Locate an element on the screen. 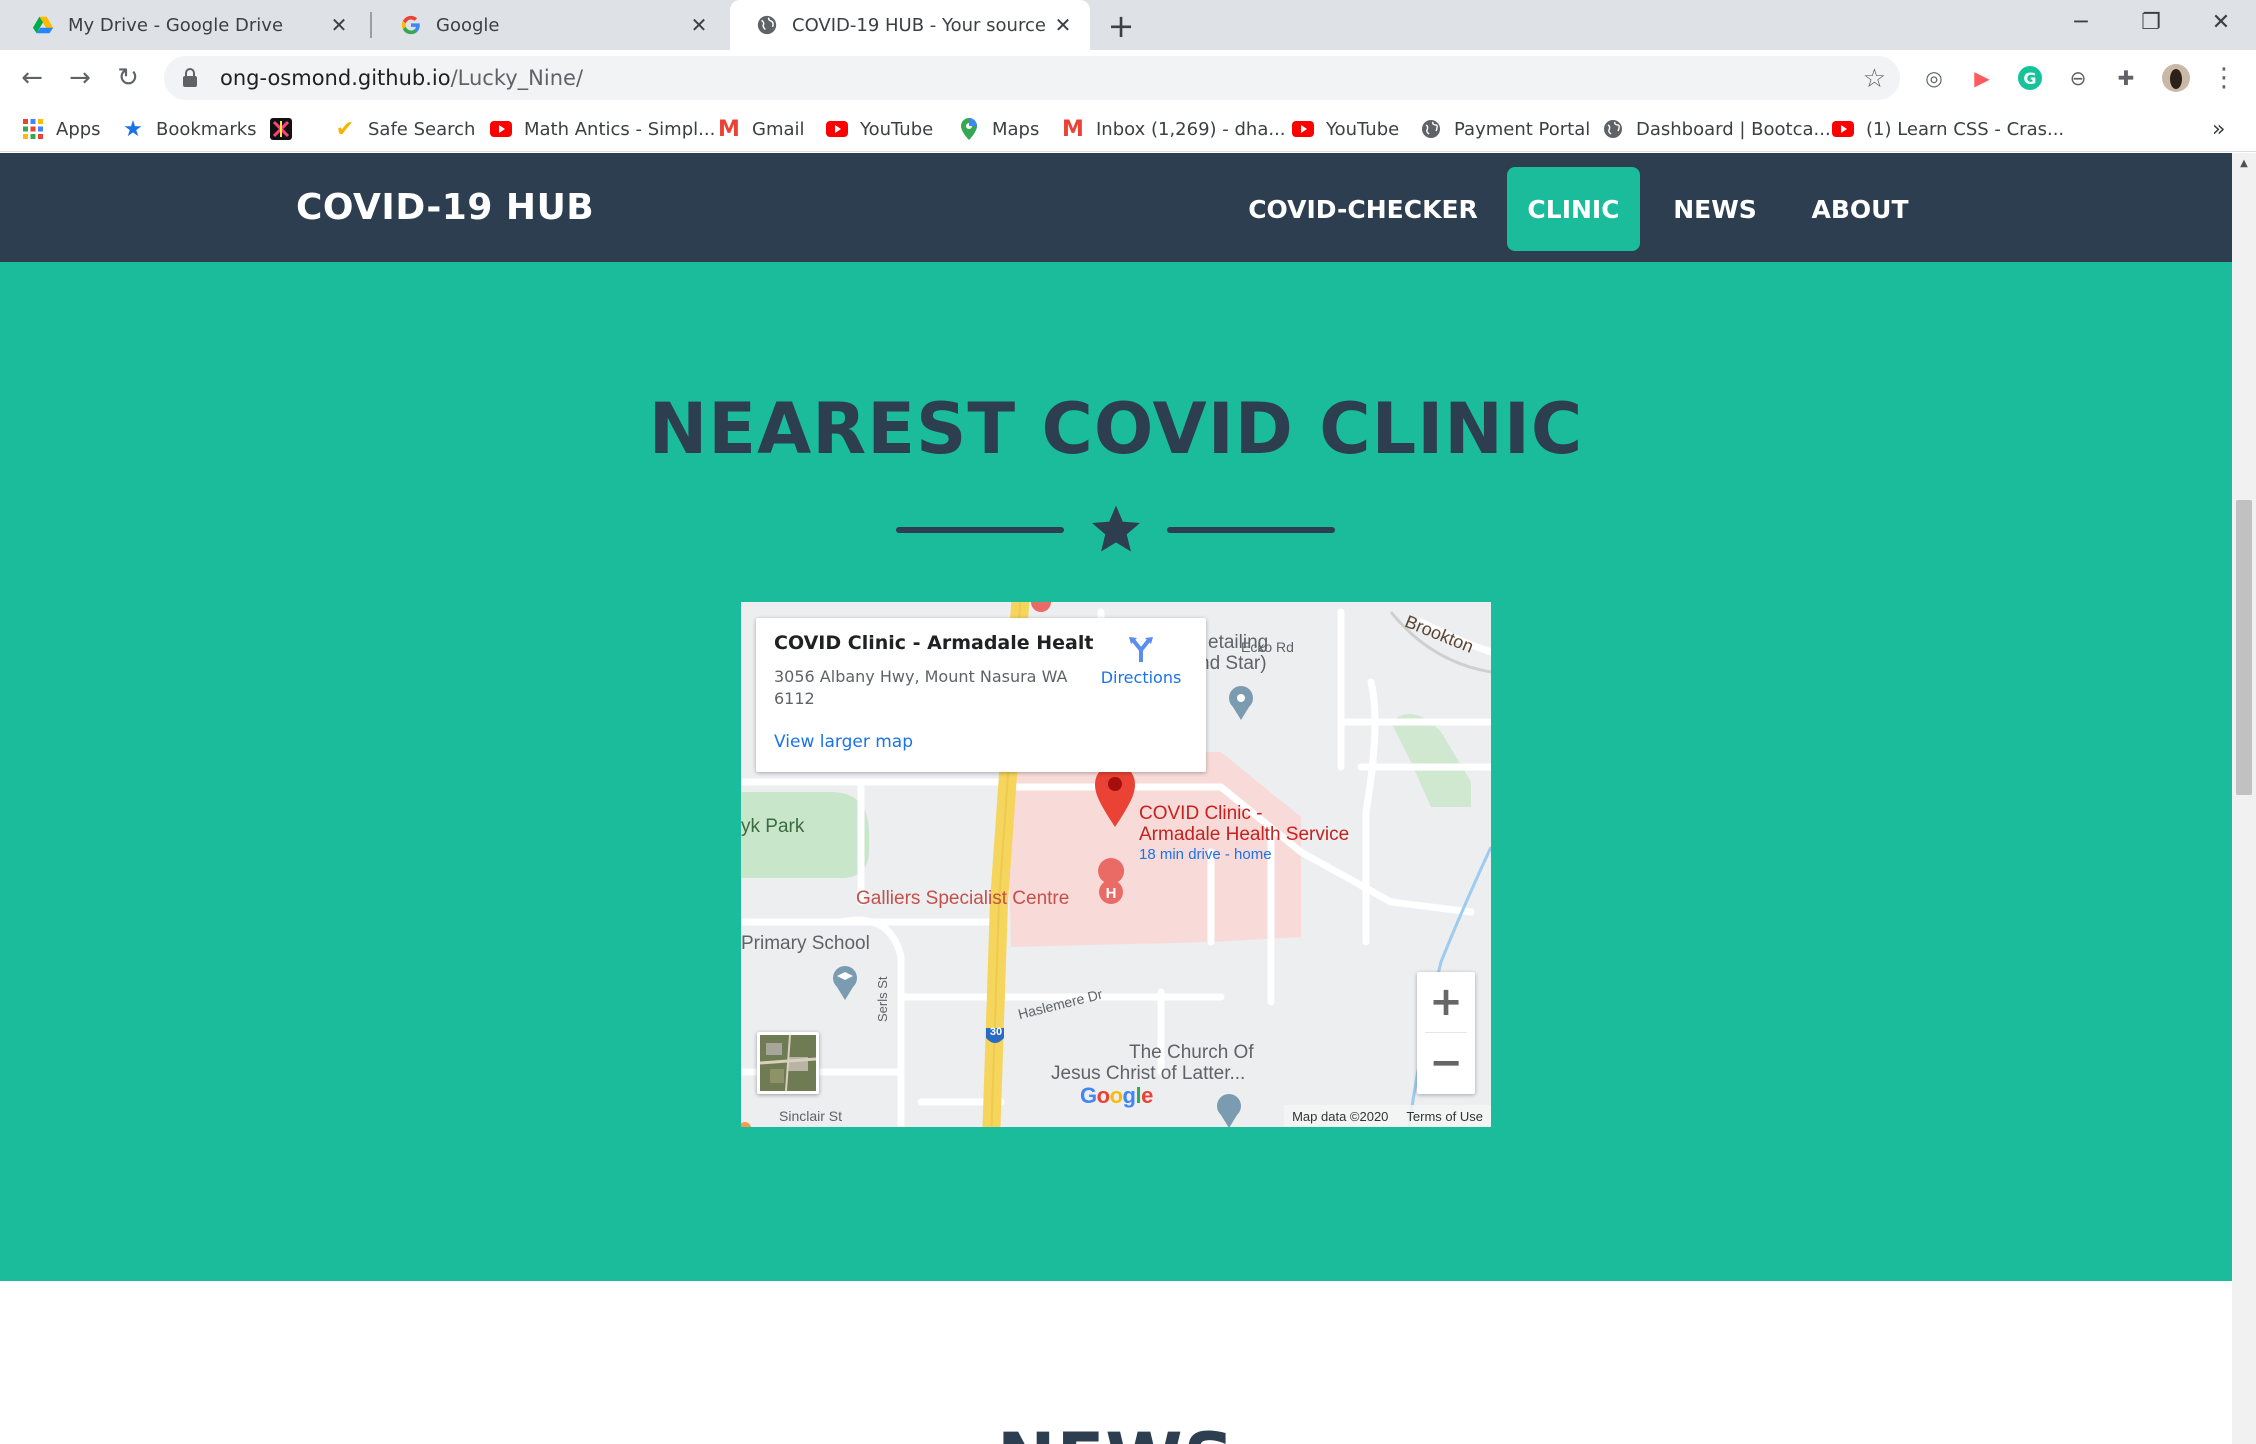 Image resolution: width=2256 pixels, height=1444 pixels. bookmark-maps: Maps is located at coordinates (998, 129).